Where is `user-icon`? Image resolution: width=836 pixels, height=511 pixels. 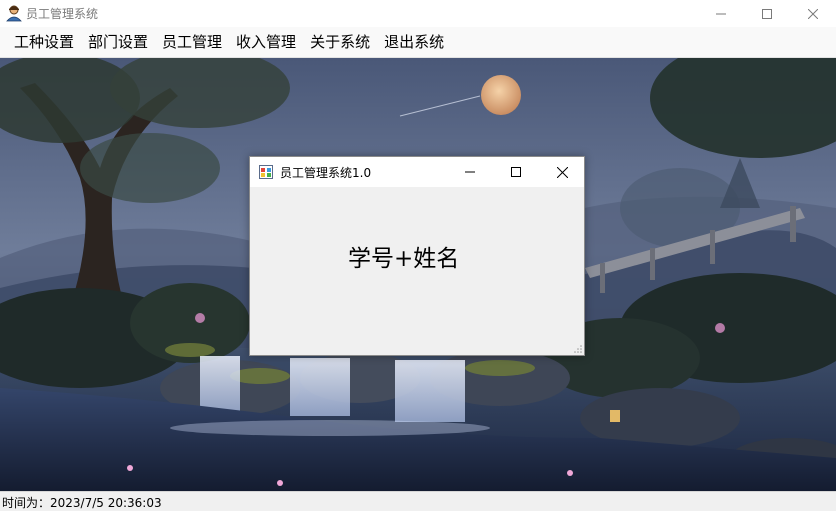 user-icon is located at coordinates (14, 13).